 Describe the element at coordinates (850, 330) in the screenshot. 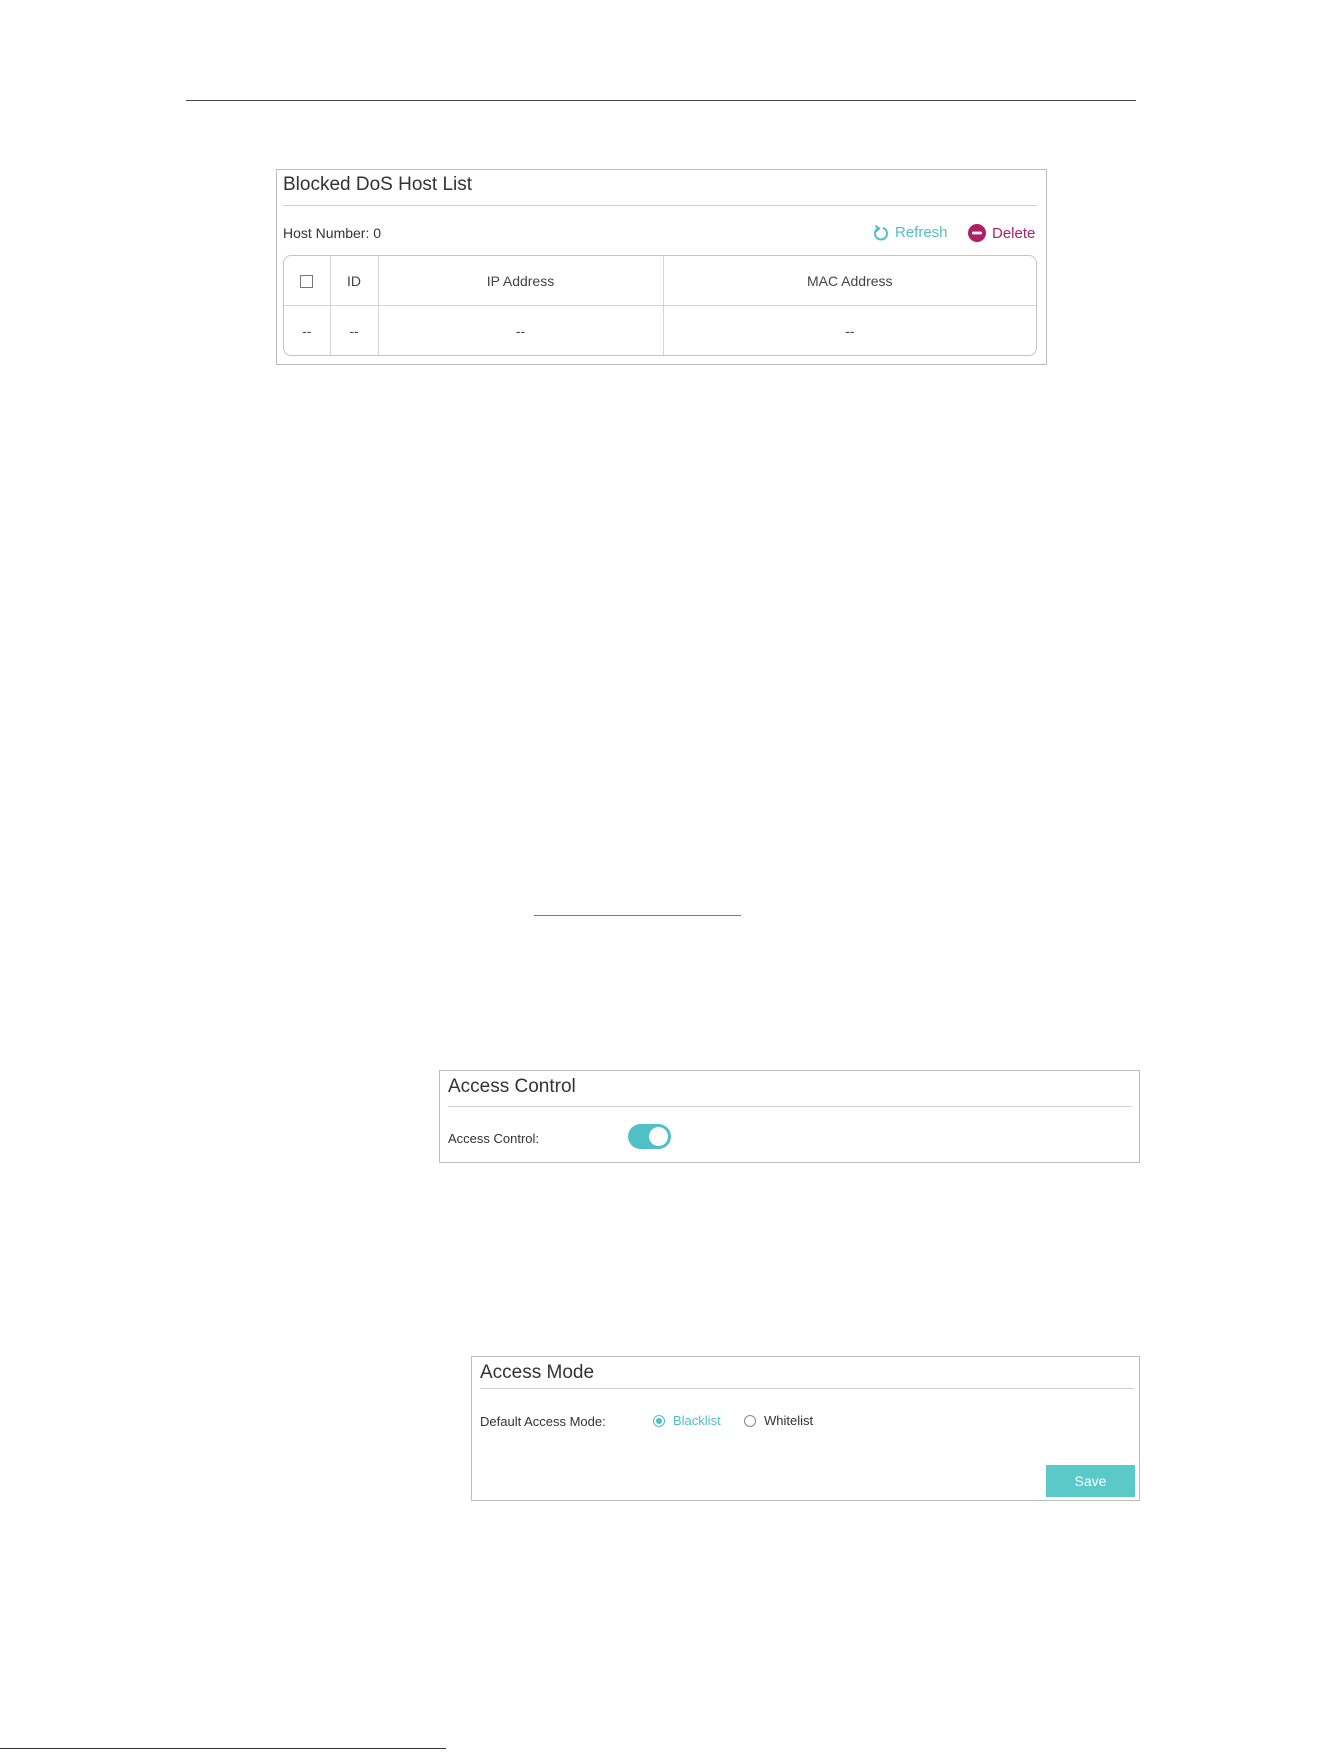

I see `table-cell-mac-address: --` at that location.